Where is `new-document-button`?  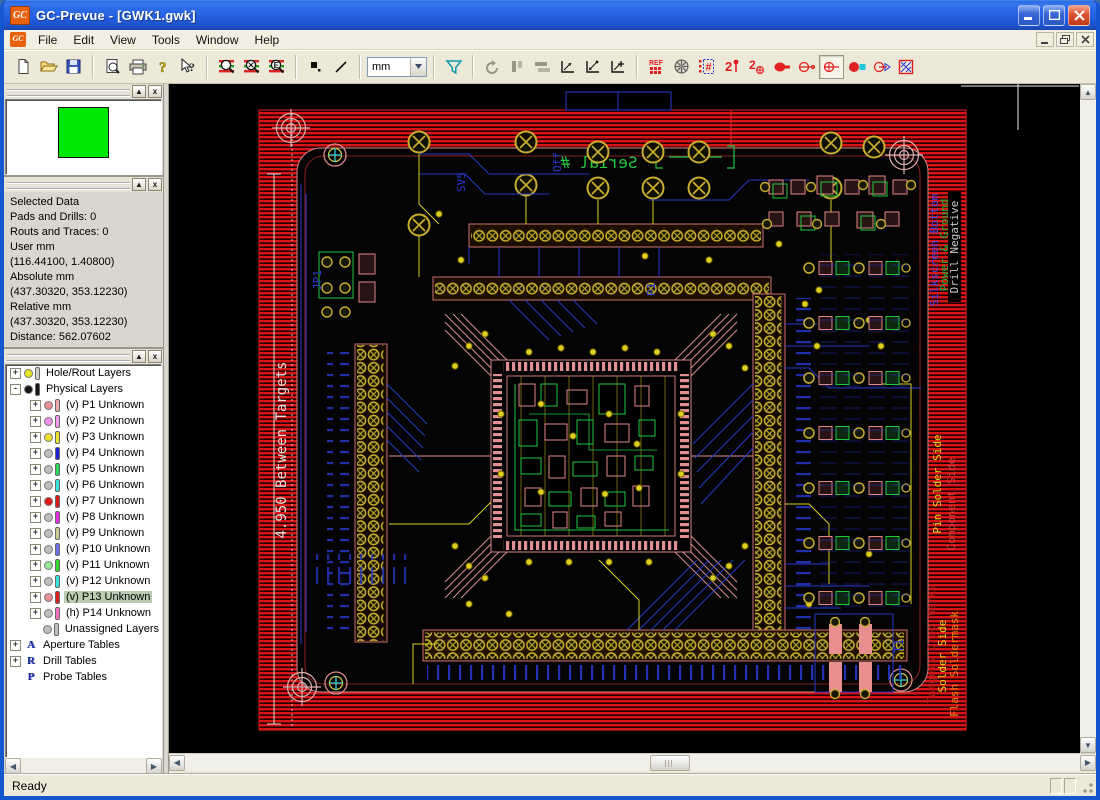 new-document-button is located at coordinates (23, 67).